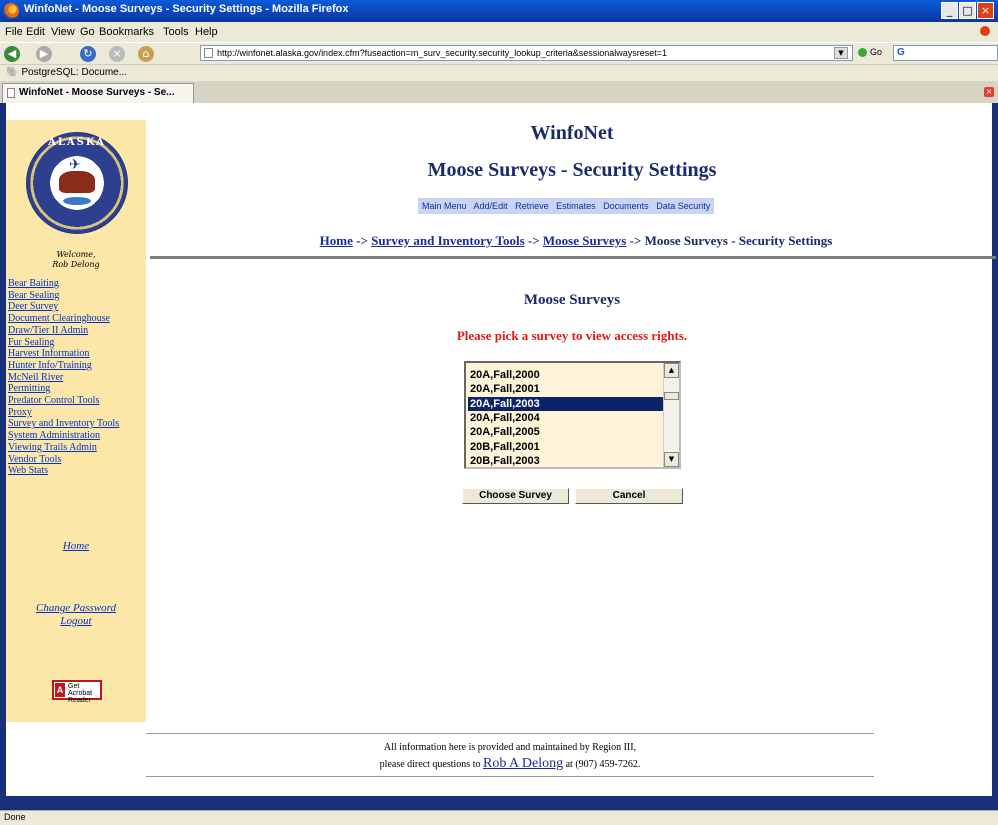 The height and width of the screenshot is (825, 998). Describe the element at coordinates (117, 54) in the screenshot. I see `stop-icon: ×` at that location.